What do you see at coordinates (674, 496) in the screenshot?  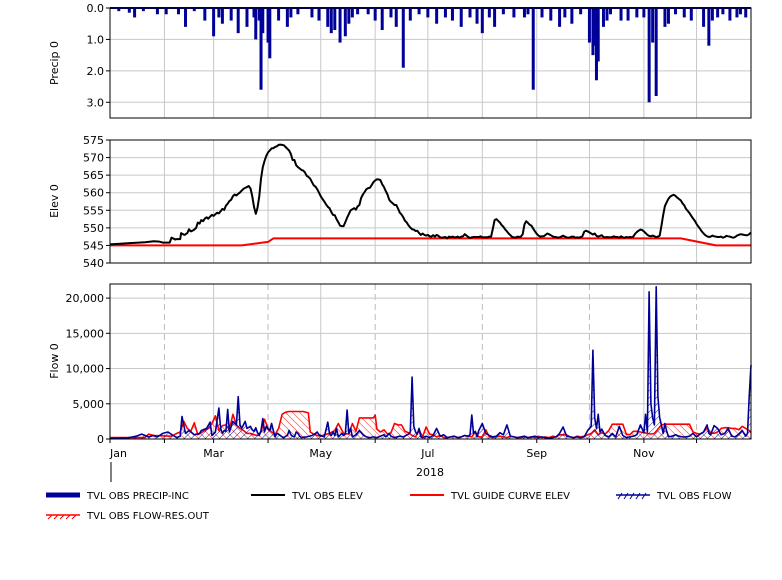 I see `legend-item-flow: TVL OBS FLOW` at bounding box center [674, 496].